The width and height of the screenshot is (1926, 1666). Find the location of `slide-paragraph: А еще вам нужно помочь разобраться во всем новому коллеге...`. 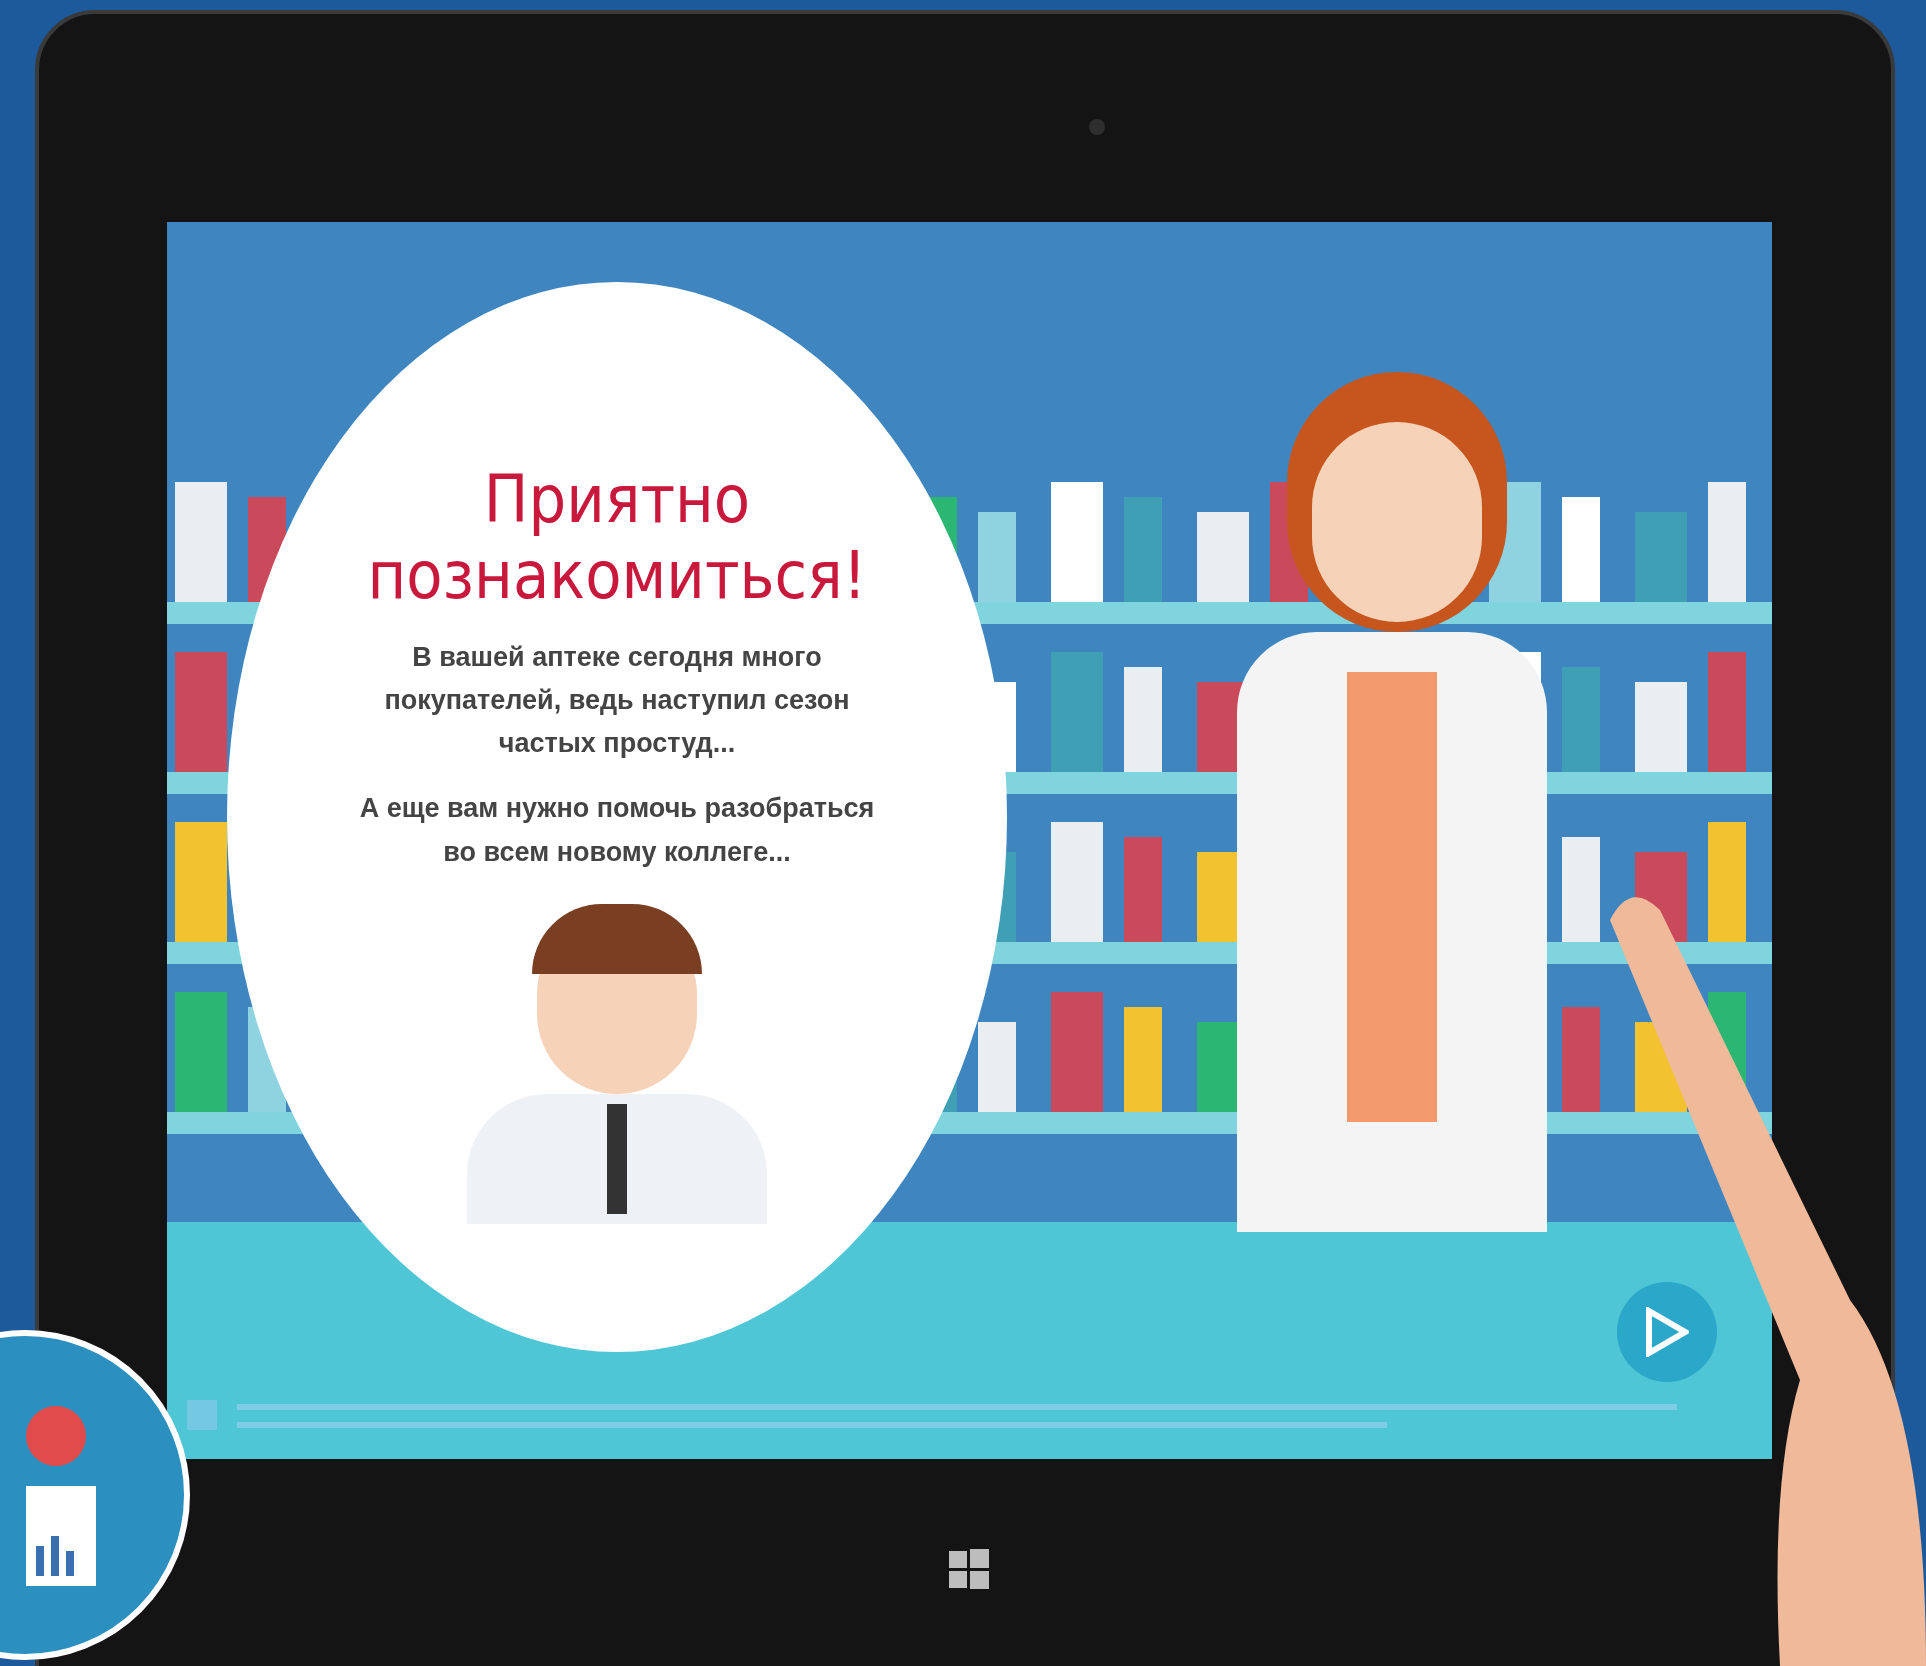

slide-paragraph: А еще вам нужно помочь разобраться во всем новому коллеге... is located at coordinates (617, 830).